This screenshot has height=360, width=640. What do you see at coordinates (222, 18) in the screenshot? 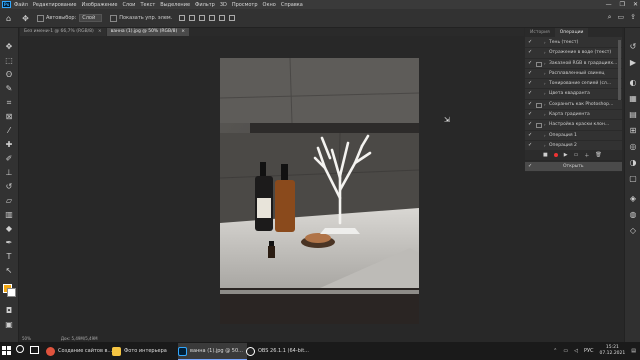
I see `align-middle-icon` at bounding box center [222, 18].